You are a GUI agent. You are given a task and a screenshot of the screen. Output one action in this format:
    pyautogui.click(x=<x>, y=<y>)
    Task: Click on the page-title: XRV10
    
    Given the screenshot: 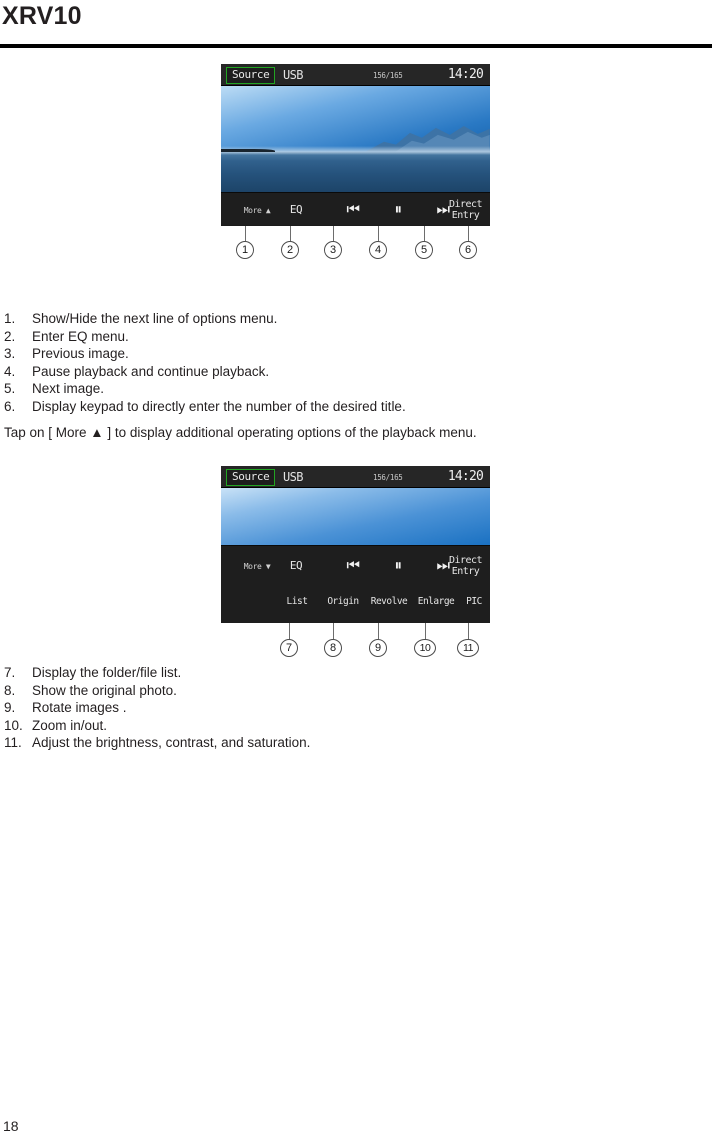 What is the action you would take?
    pyautogui.click(x=42, y=16)
    